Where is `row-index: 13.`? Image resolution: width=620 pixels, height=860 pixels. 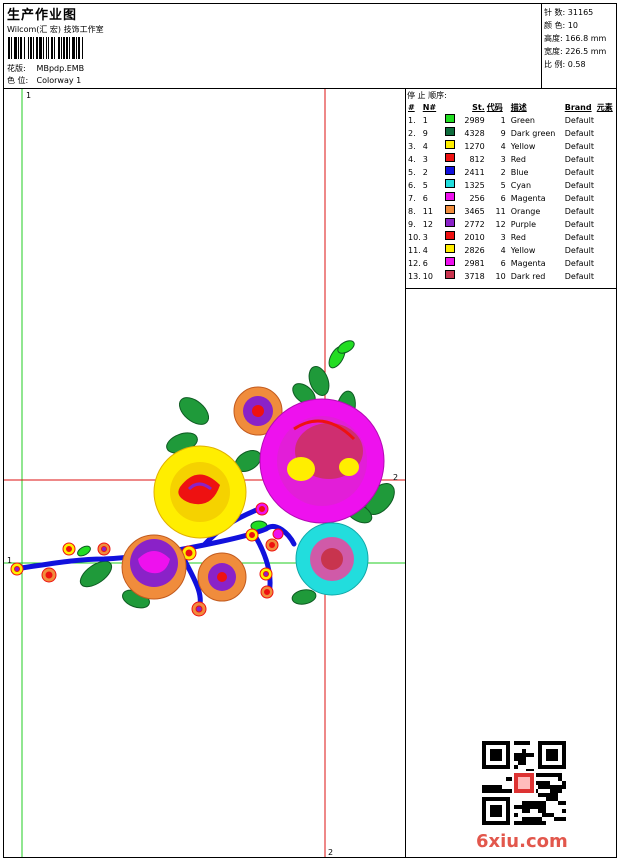
row-index: 13. is located at coordinates (414, 276).